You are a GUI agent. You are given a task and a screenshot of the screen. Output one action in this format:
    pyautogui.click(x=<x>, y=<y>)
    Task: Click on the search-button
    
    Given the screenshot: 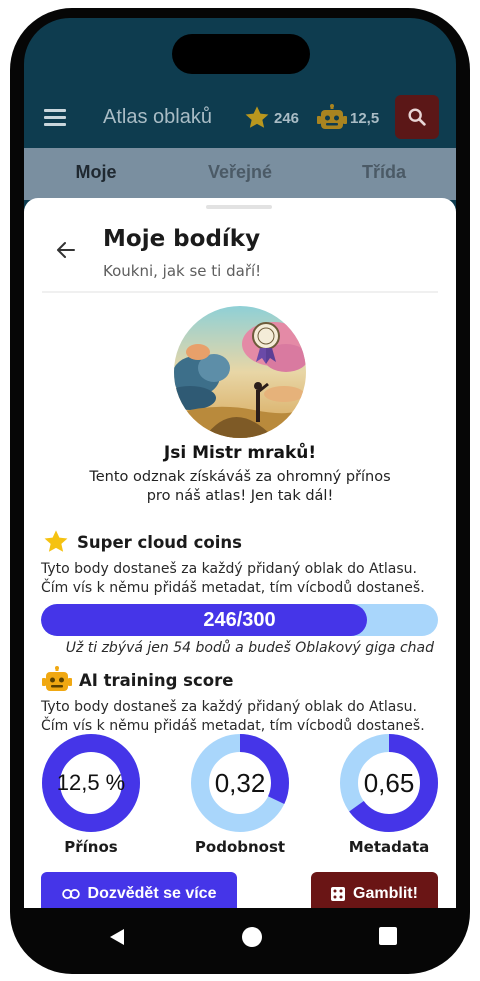 What is the action you would take?
    pyautogui.click(x=417, y=117)
    